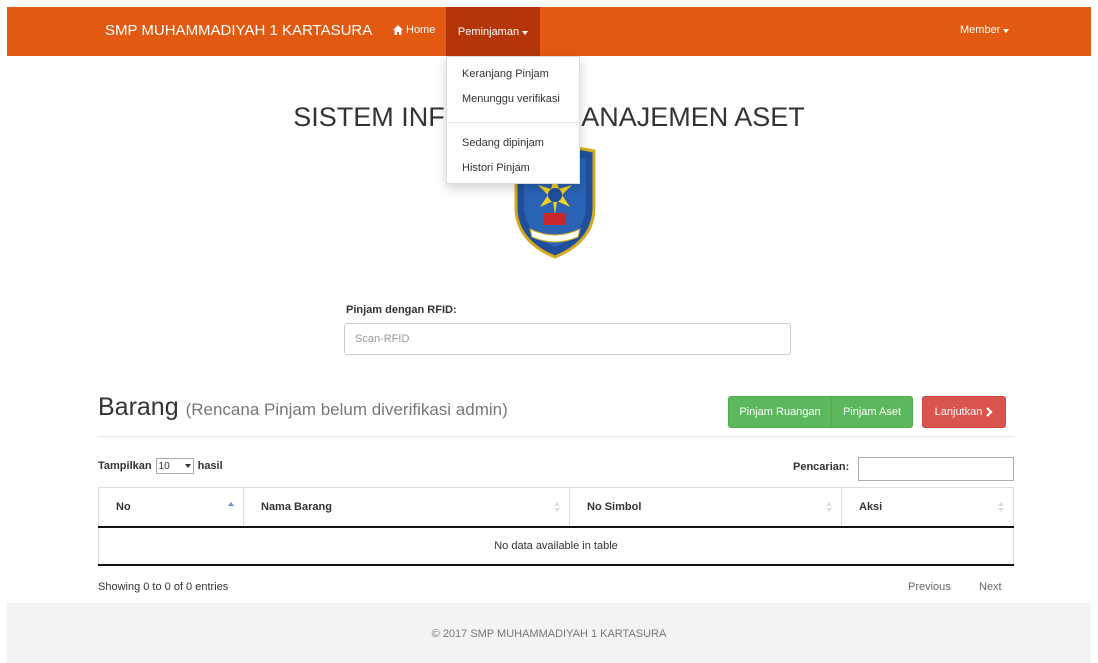 The width and height of the screenshot is (1098, 663). Describe the element at coordinates (505, 74) in the screenshot. I see `menu-item-keranjang-pinjam: Keranjang Pinjam` at that location.